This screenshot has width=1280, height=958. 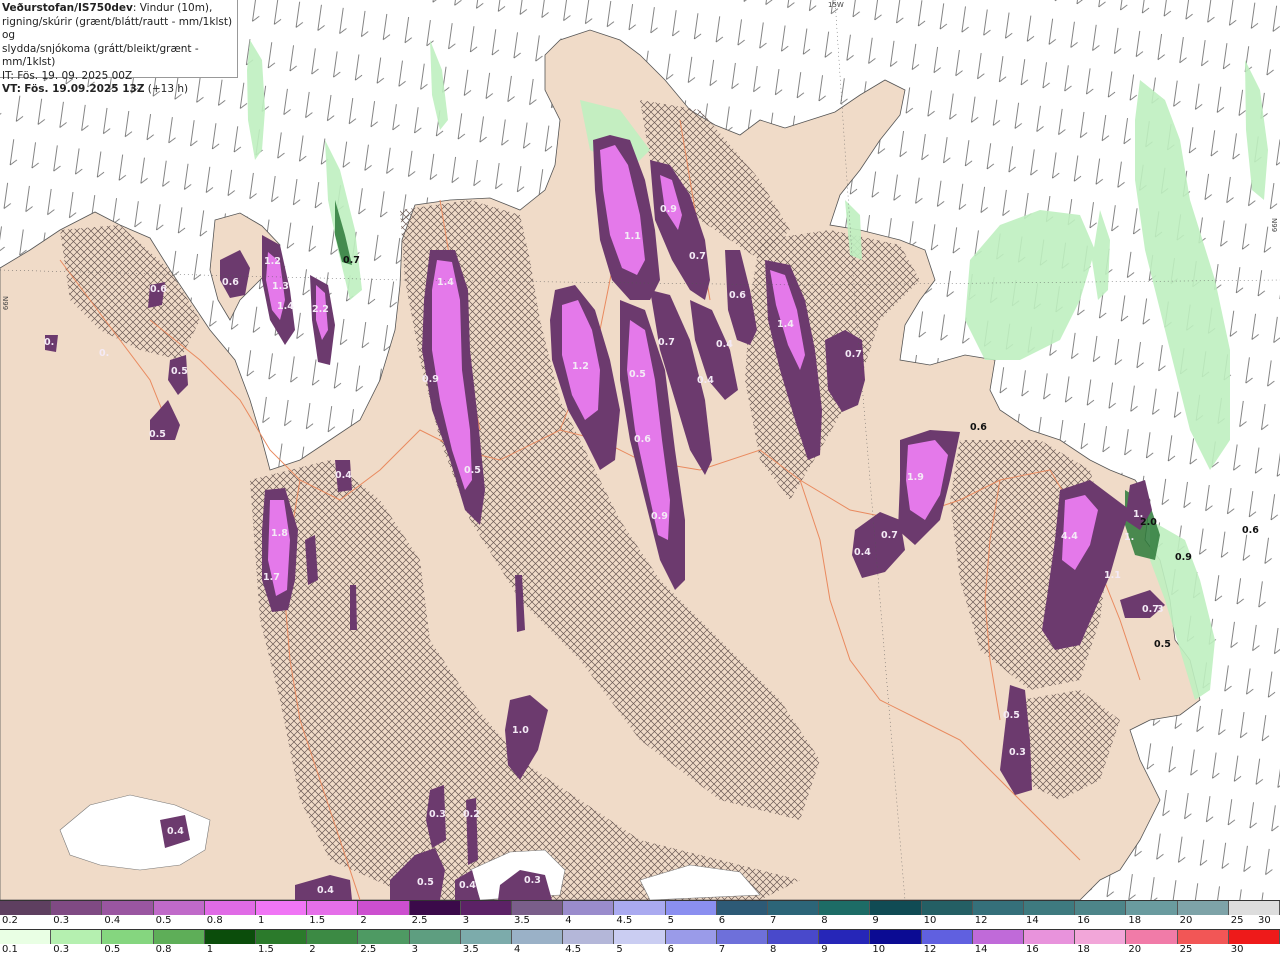 What do you see at coordinates (271, 577) in the screenshot?
I see `map-value-label: 1.7` at bounding box center [271, 577].